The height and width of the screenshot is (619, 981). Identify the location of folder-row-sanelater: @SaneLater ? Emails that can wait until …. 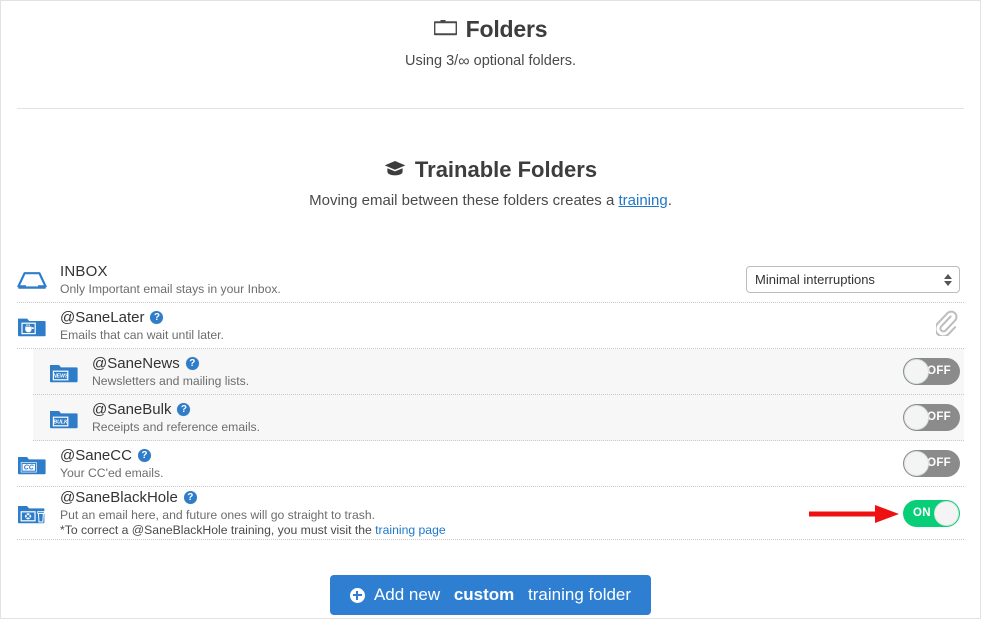
(490, 326).